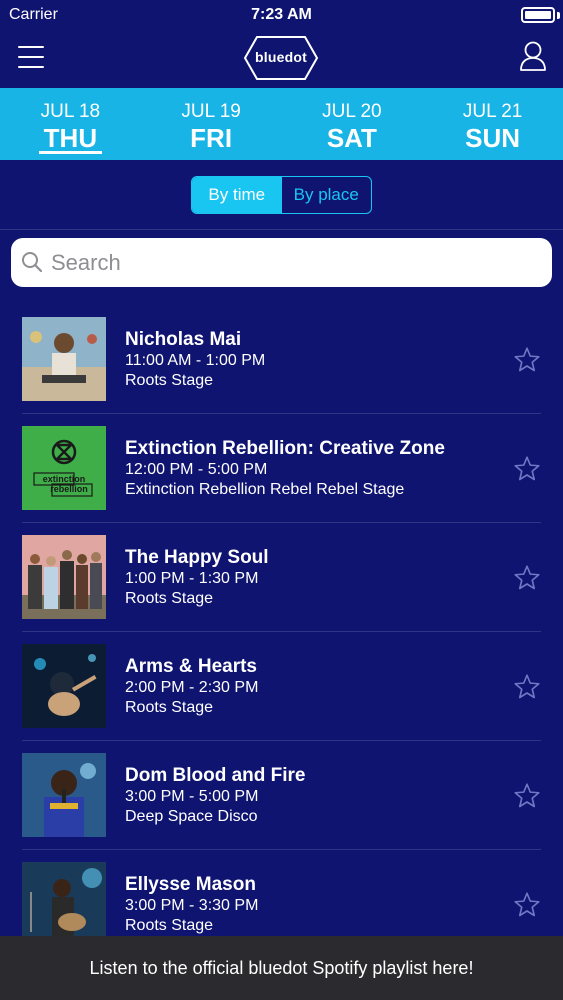  What do you see at coordinates (296, 262) in the screenshot?
I see `search-input` at bounding box center [296, 262].